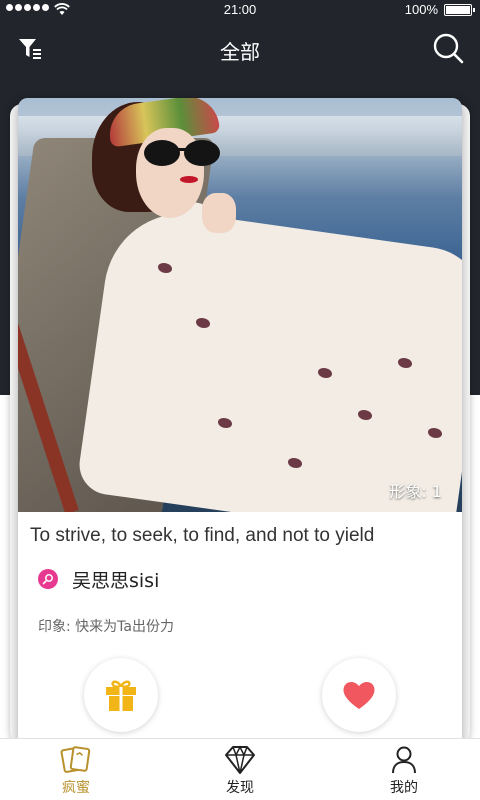 This screenshot has height=800, width=480. I want to click on user-row: 吴思思sisi, so click(98, 579).